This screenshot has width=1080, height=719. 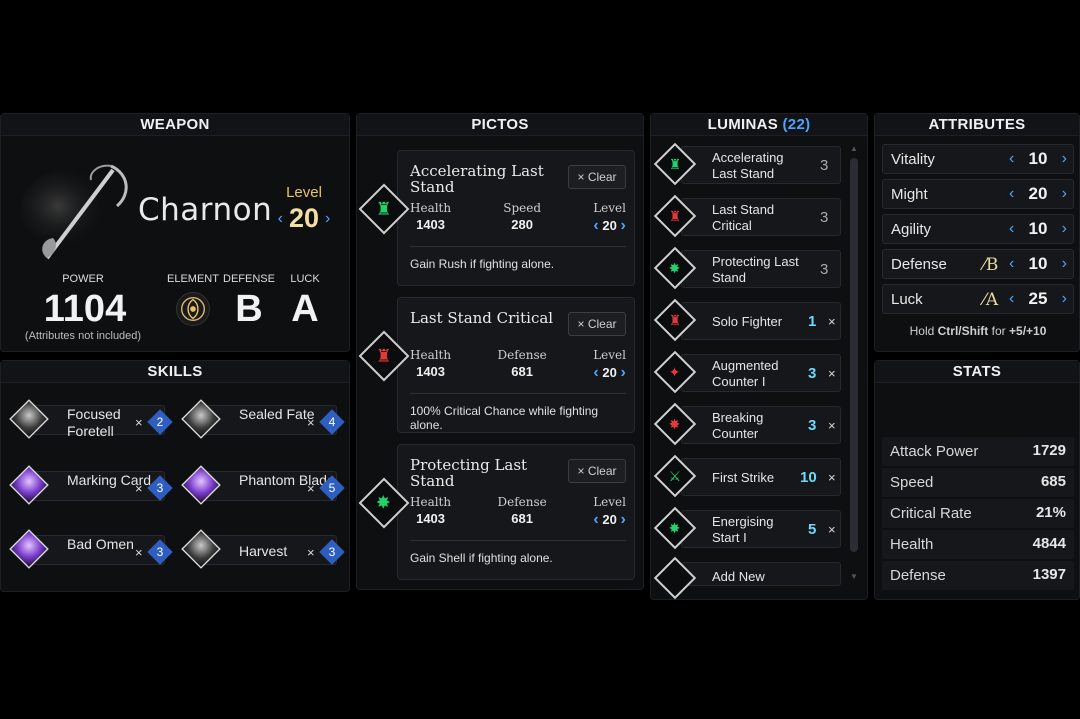 I want to click on element-label: ELEMENT, so click(x=193, y=279).